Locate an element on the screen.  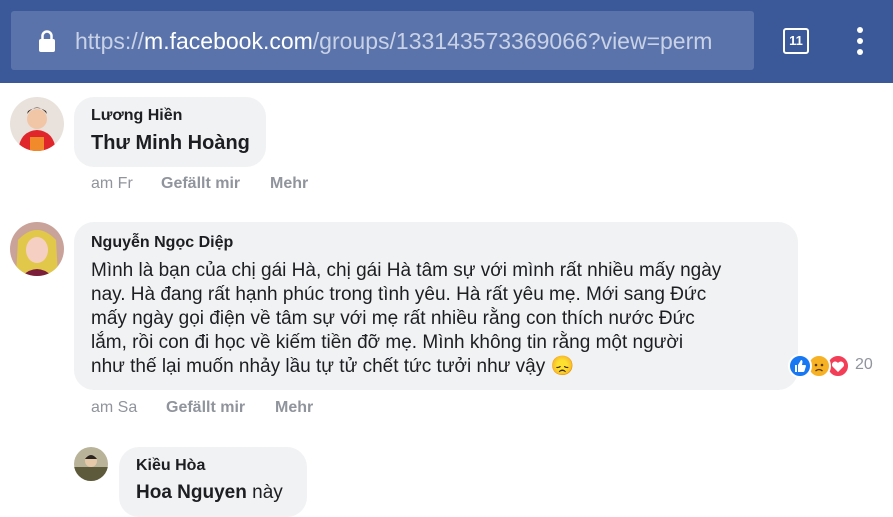
comment-actions: am Sa Gefällt mir Mehr is located at coordinates (221, 409).